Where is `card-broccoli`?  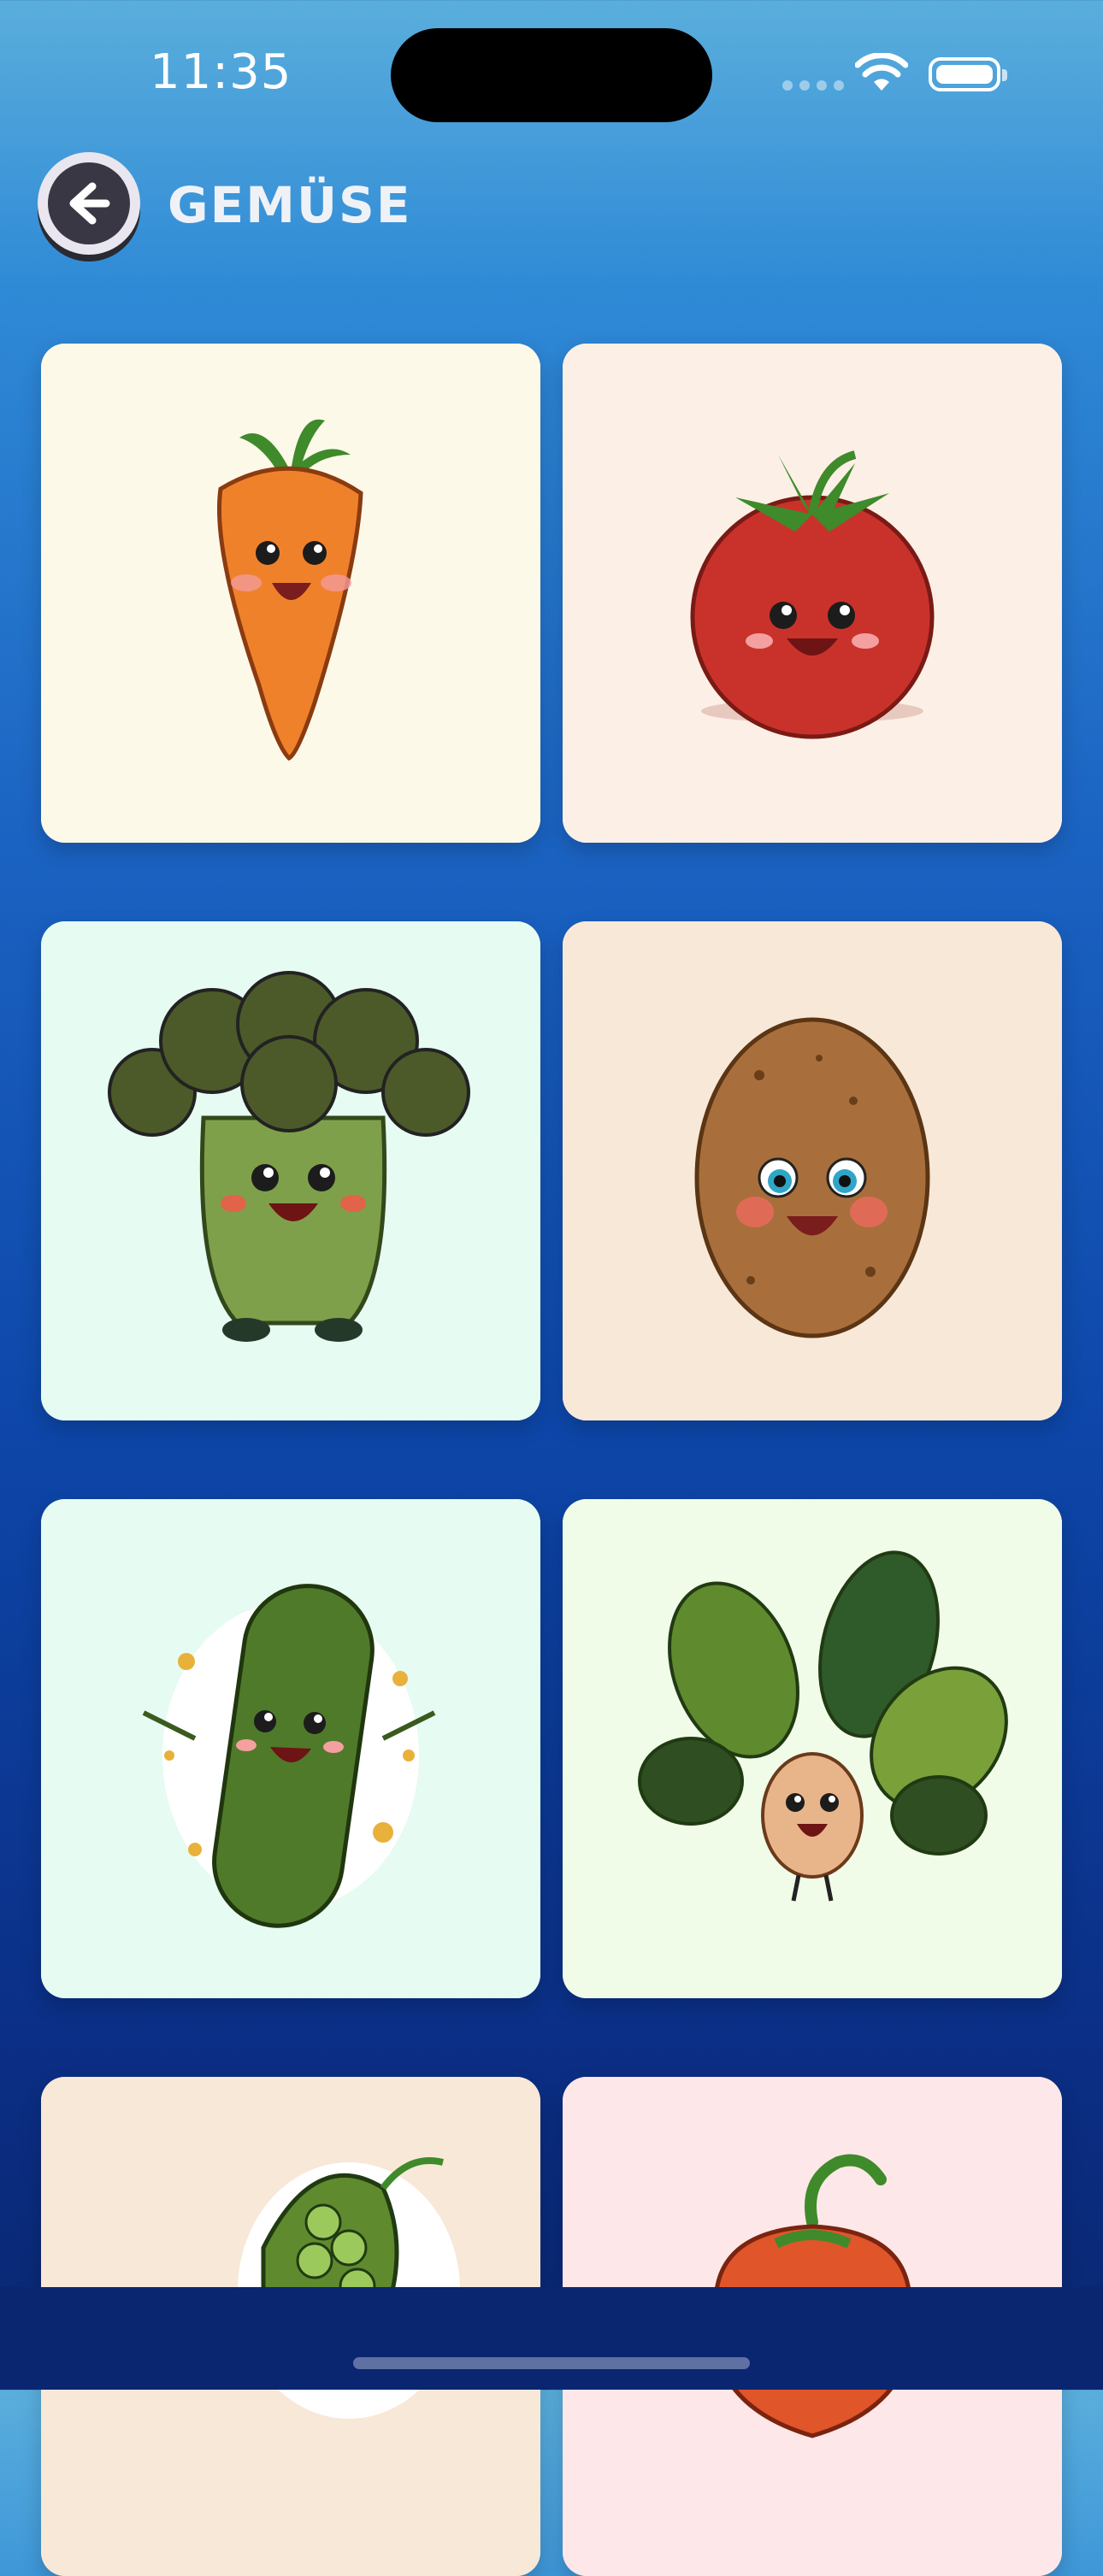
card-broccoli is located at coordinates (291, 1170).